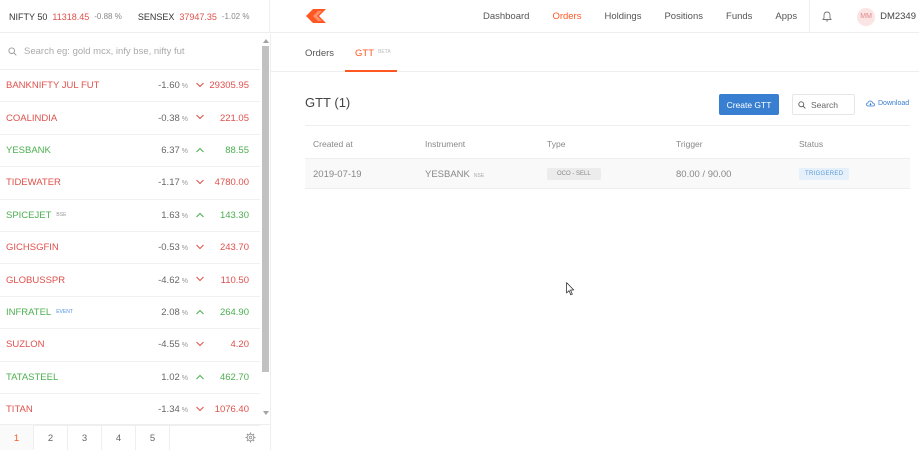  Describe the element at coordinates (130, 410) in the screenshot. I see `watchlist-item: TITAN -1.34% 1076.40` at that location.